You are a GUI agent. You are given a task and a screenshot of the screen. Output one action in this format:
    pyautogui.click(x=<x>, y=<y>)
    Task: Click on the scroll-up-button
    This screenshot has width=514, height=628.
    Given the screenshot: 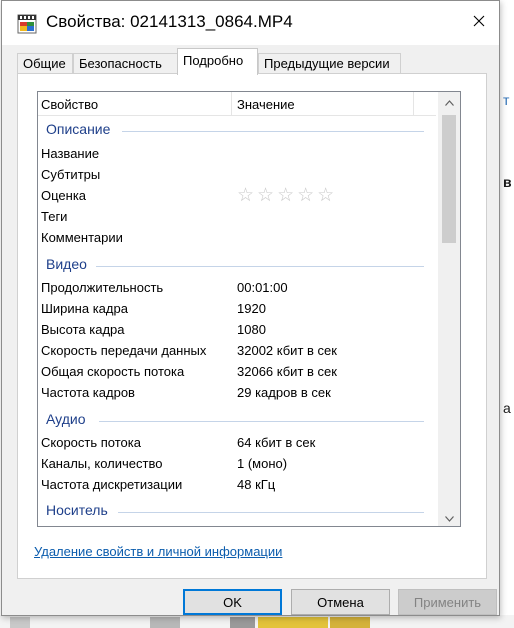 What is the action you would take?
    pyautogui.click(x=449, y=101)
    